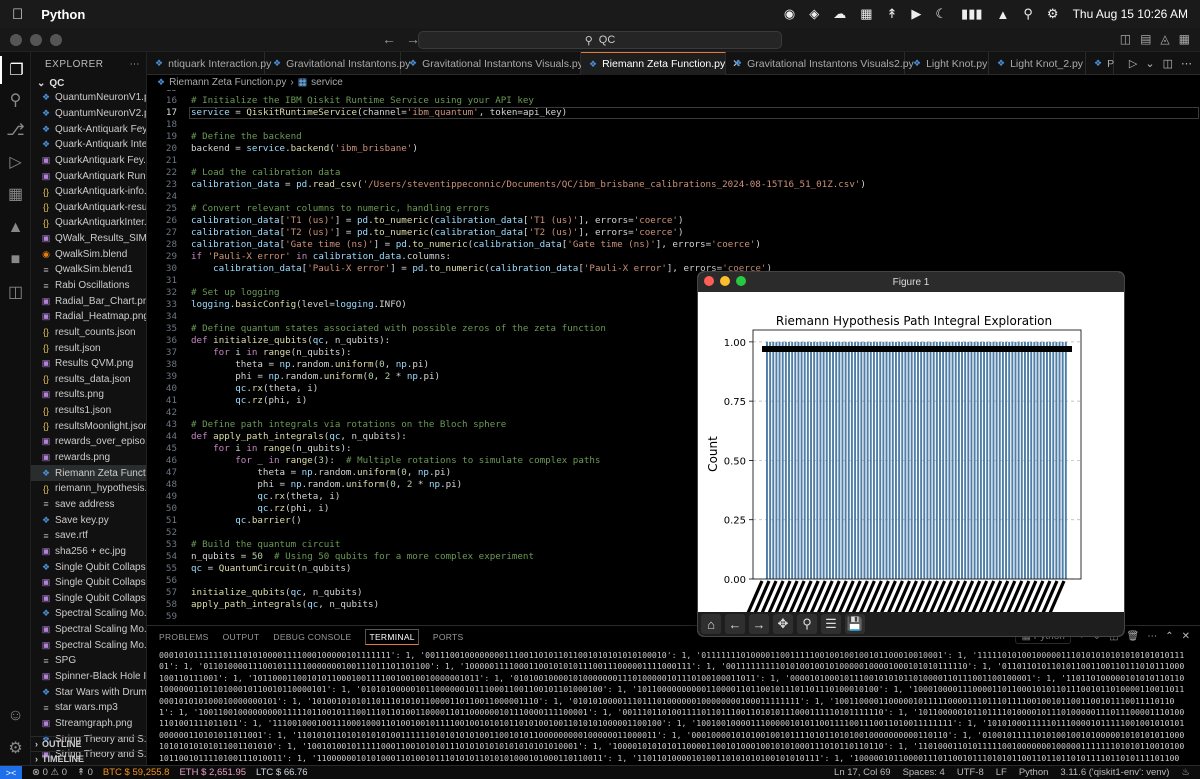  Describe the element at coordinates (862, 772) in the screenshot. I see `cursor-position: Ln 17, Col 69` at that location.